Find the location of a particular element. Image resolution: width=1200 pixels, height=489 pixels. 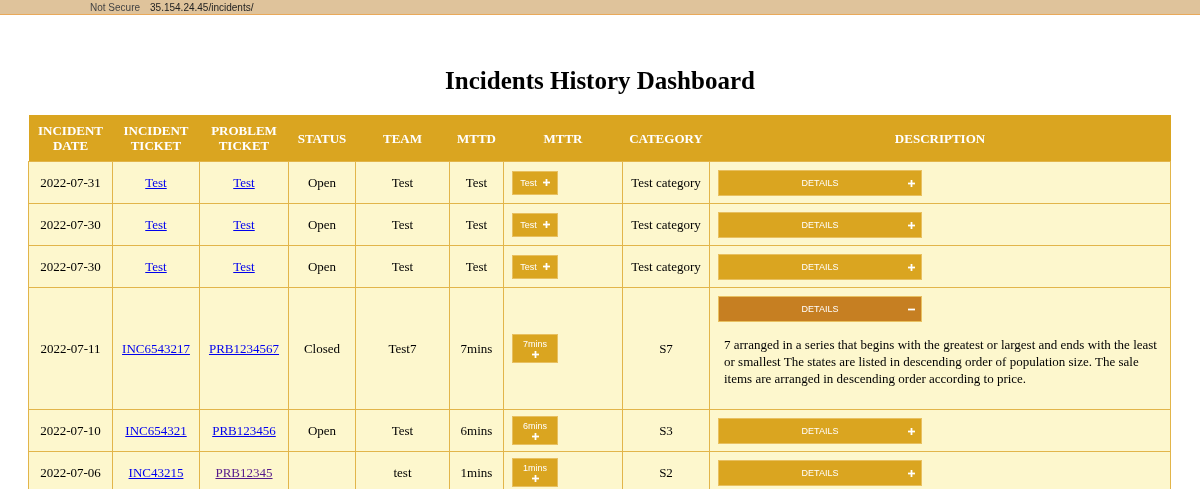

description-text: 7 arranged in a series that begins with the greatest or largest and ends with the least or smallest The states are listed in descending order of population size. The sale items are arranged in descending order according to price. is located at coordinates (941, 361).